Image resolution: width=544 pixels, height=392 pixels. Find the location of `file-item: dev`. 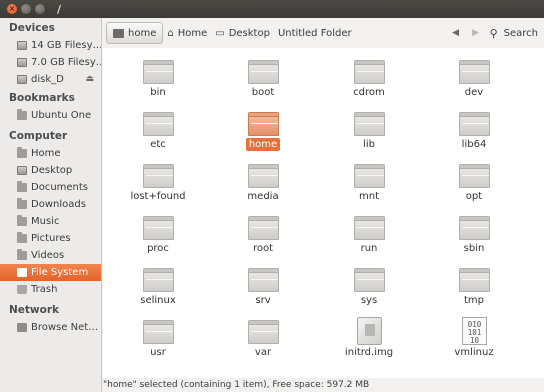

file-item: dev is located at coordinates (474, 78).